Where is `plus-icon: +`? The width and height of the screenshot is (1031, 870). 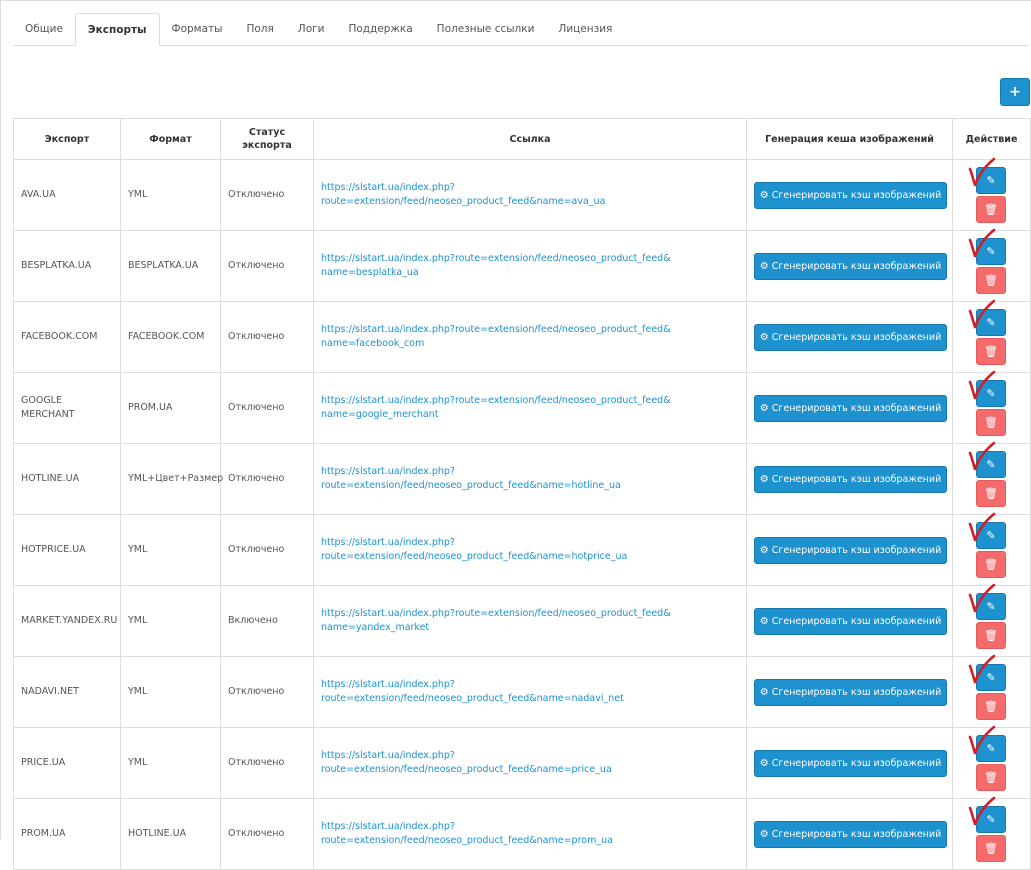 plus-icon: + is located at coordinates (1015, 92).